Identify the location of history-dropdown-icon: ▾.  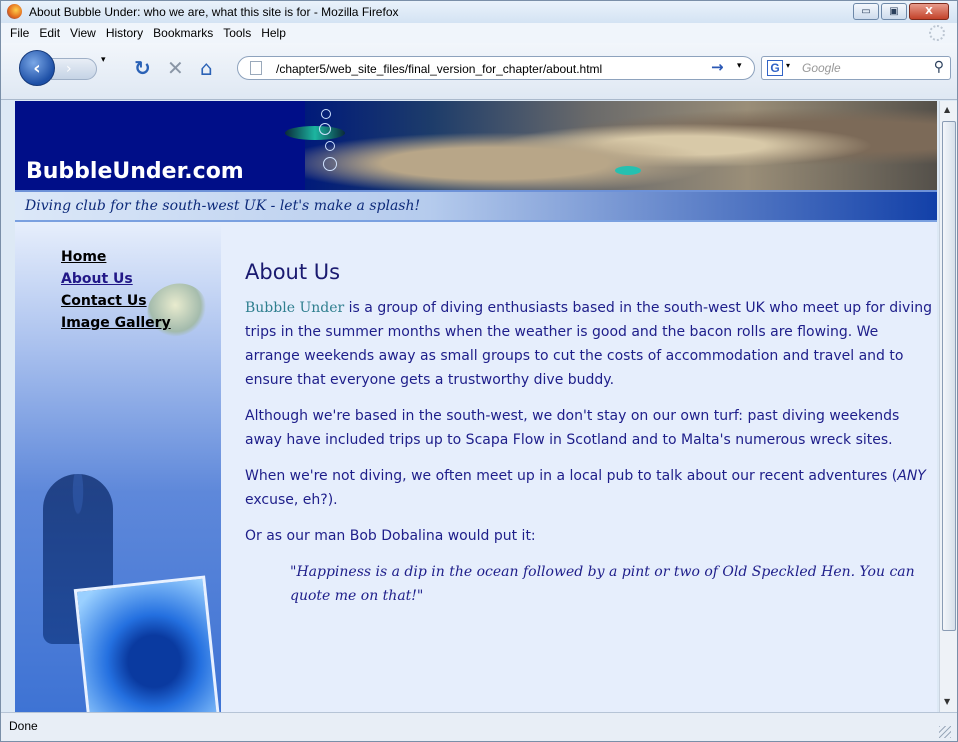
(103, 60).